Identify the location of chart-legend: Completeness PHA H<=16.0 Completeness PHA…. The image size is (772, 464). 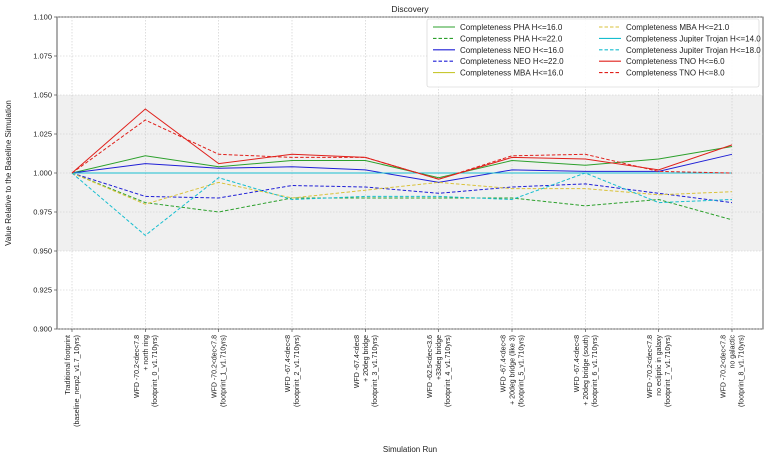
(593, 53).